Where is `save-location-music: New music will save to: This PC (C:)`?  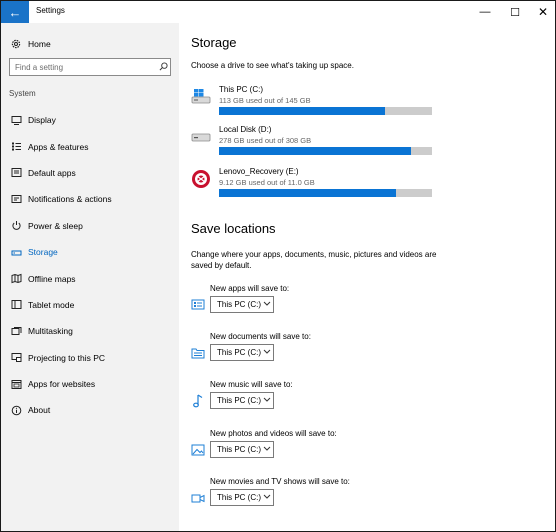 save-location-music: New music will save to: This PC (C:) is located at coordinates (316, 400).